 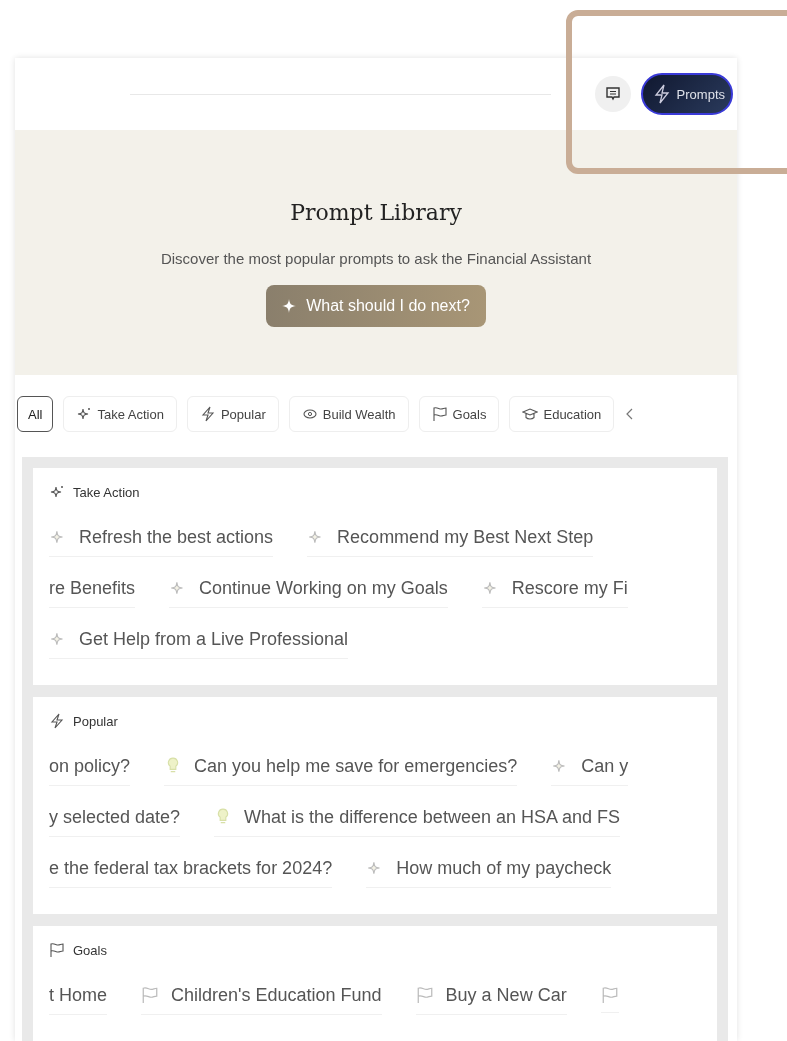 What do you see at coordinates (191, 868) in the screenshot?
I see `prompt-link: e the federal tax brackets for 2024?` at bounding box center [191, 868].